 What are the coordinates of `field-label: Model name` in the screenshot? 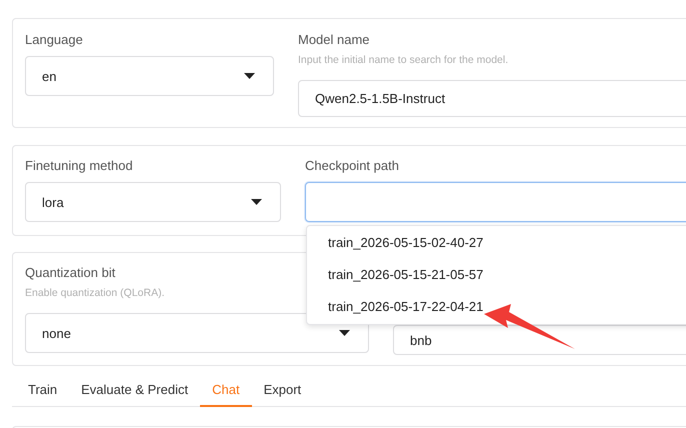 It's located at (334, 39).